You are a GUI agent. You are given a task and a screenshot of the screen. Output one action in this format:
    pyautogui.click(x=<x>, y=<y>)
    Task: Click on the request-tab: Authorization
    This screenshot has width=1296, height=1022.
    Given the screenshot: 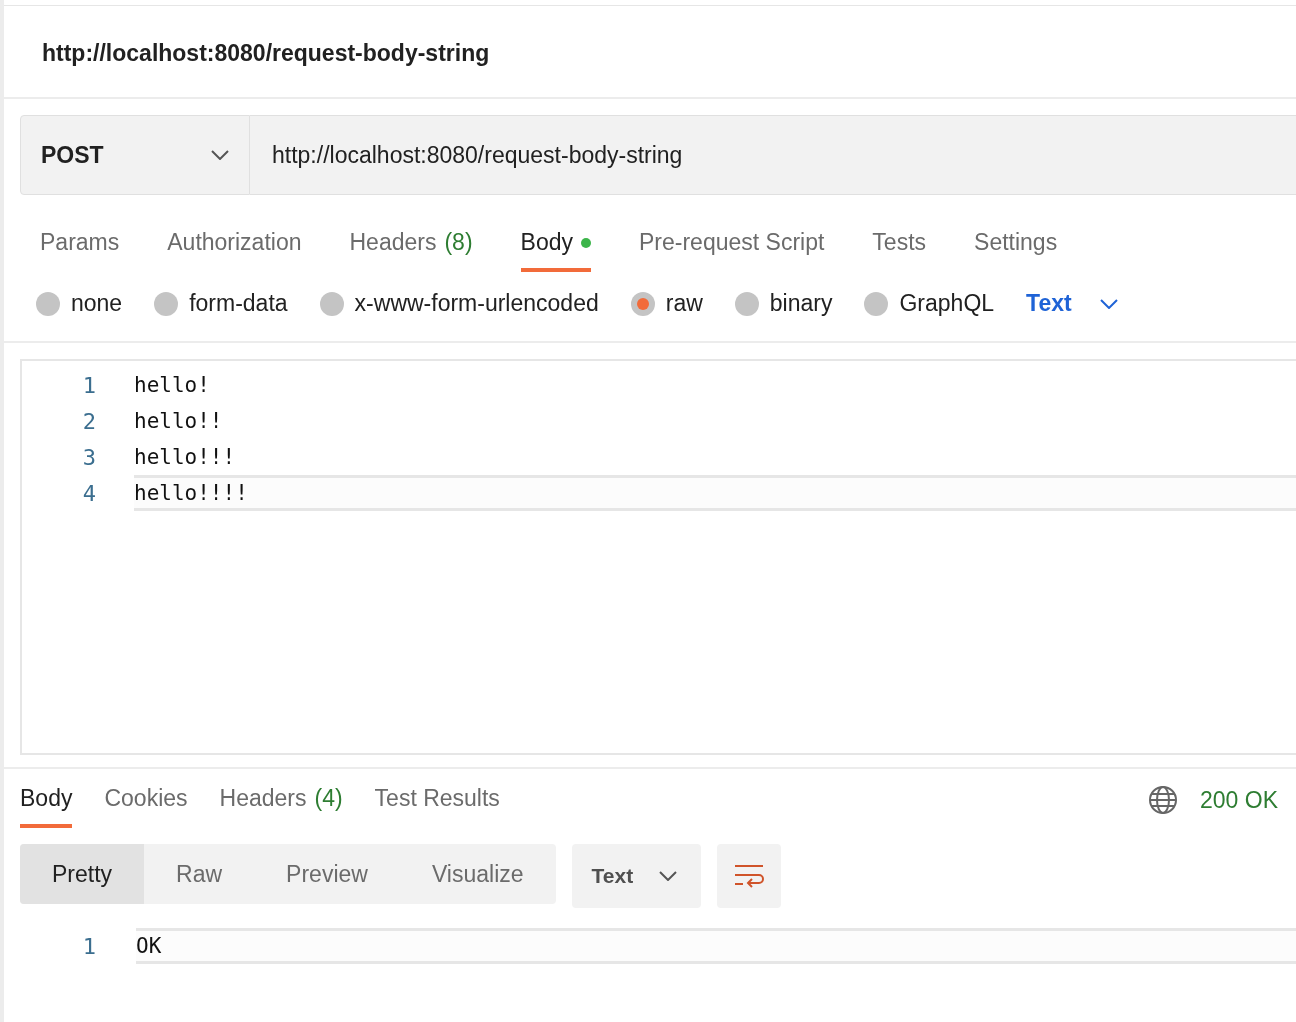 What is the action you would take?
    pyautogui.click(x=234, y=250)
    